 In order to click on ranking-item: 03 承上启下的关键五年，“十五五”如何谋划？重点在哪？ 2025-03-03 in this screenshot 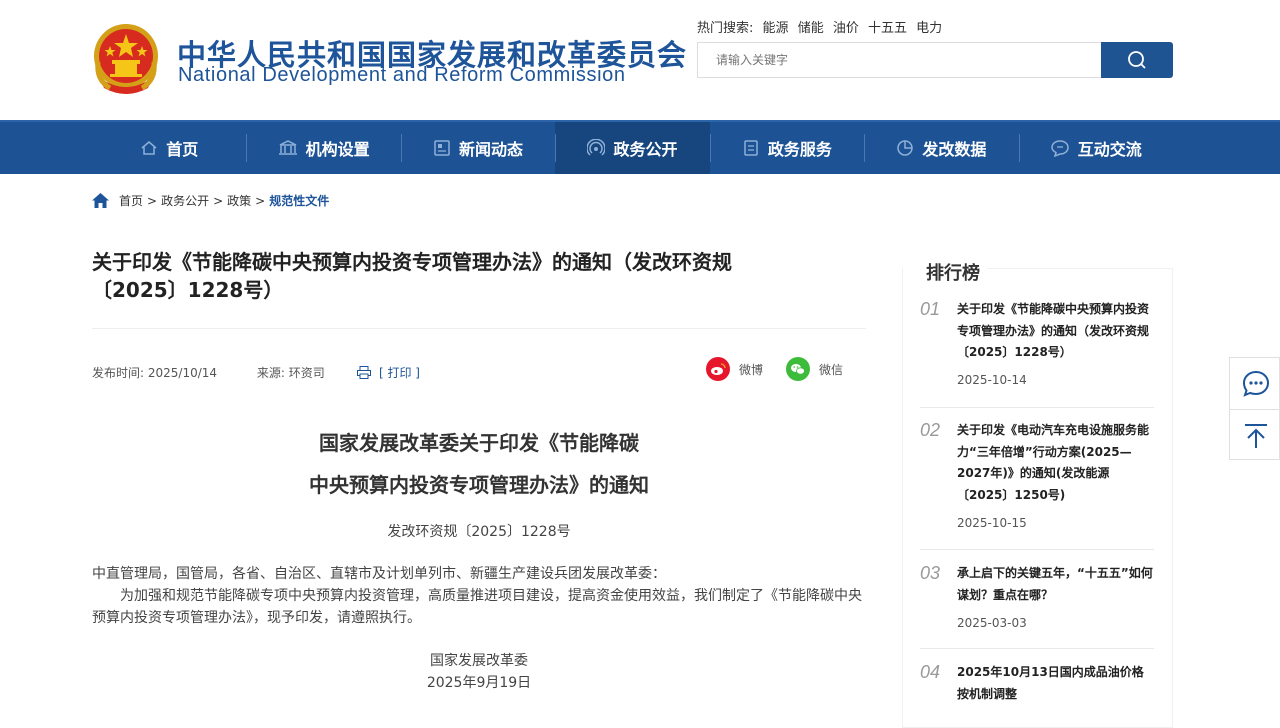, I will do `click(1037, 603)`.